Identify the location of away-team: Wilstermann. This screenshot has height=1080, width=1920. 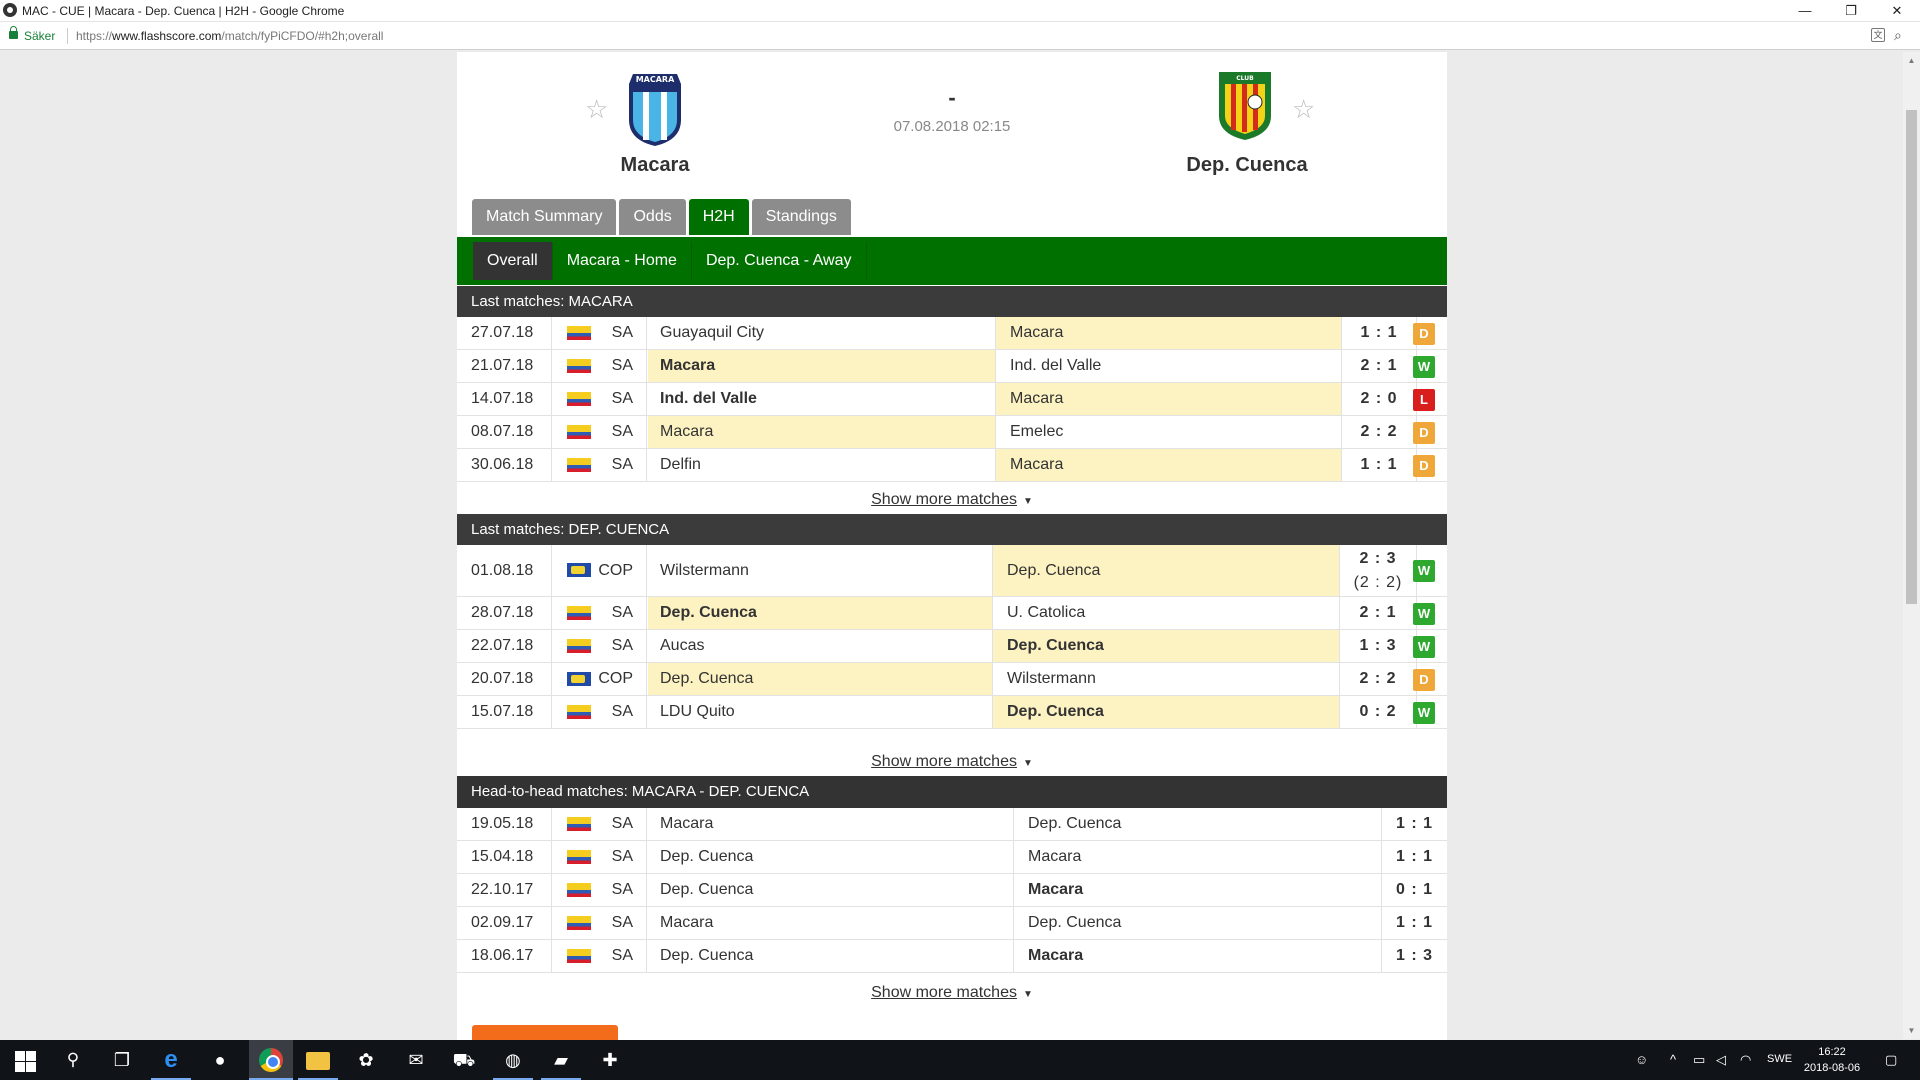
(1166, 679).